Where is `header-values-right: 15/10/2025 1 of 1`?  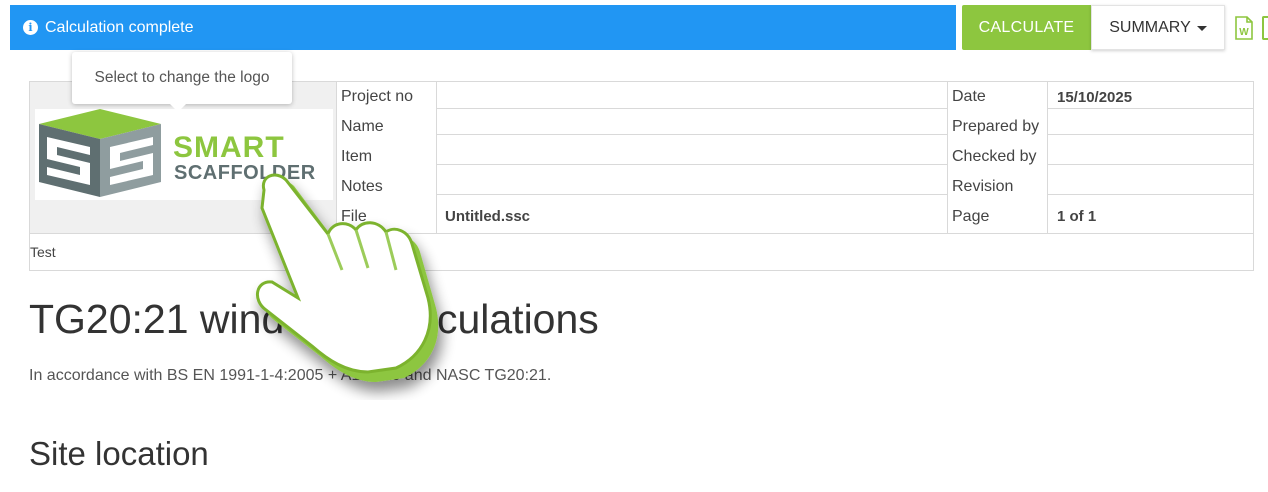 header-values-right: 15/10/2025 1 of 1 is located at coordinates (1150, 157).